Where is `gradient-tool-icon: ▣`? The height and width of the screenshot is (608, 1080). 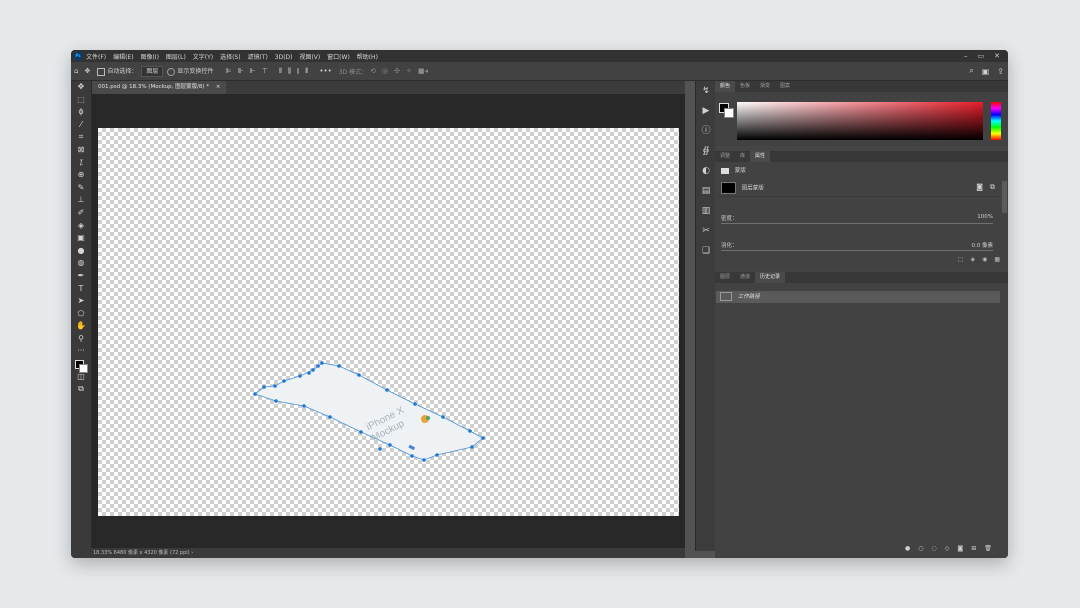
gradient-tool-icon: ▣ is located at coordinates (81, 238).